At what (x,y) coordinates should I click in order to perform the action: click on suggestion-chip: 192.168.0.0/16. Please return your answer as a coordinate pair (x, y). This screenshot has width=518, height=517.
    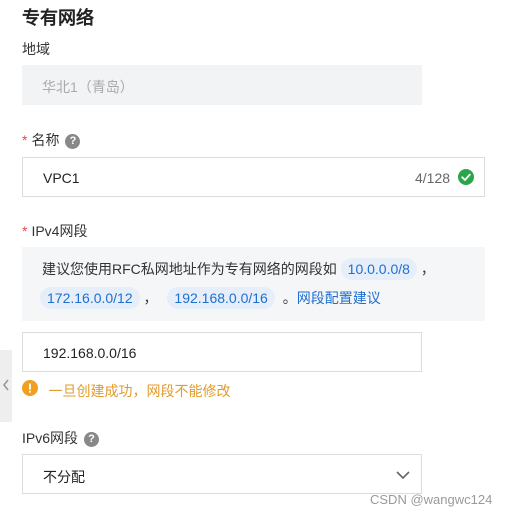
    Looking at the image, I should click on (221, 298).